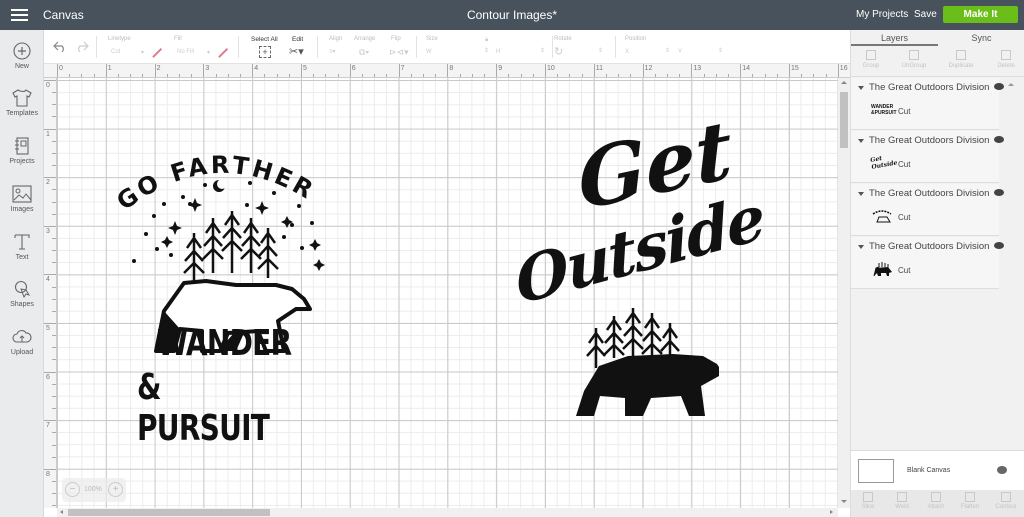 This screenshot has height=517, width=1024. I want to click on x-stepper: ⇕, so click(667, 50).